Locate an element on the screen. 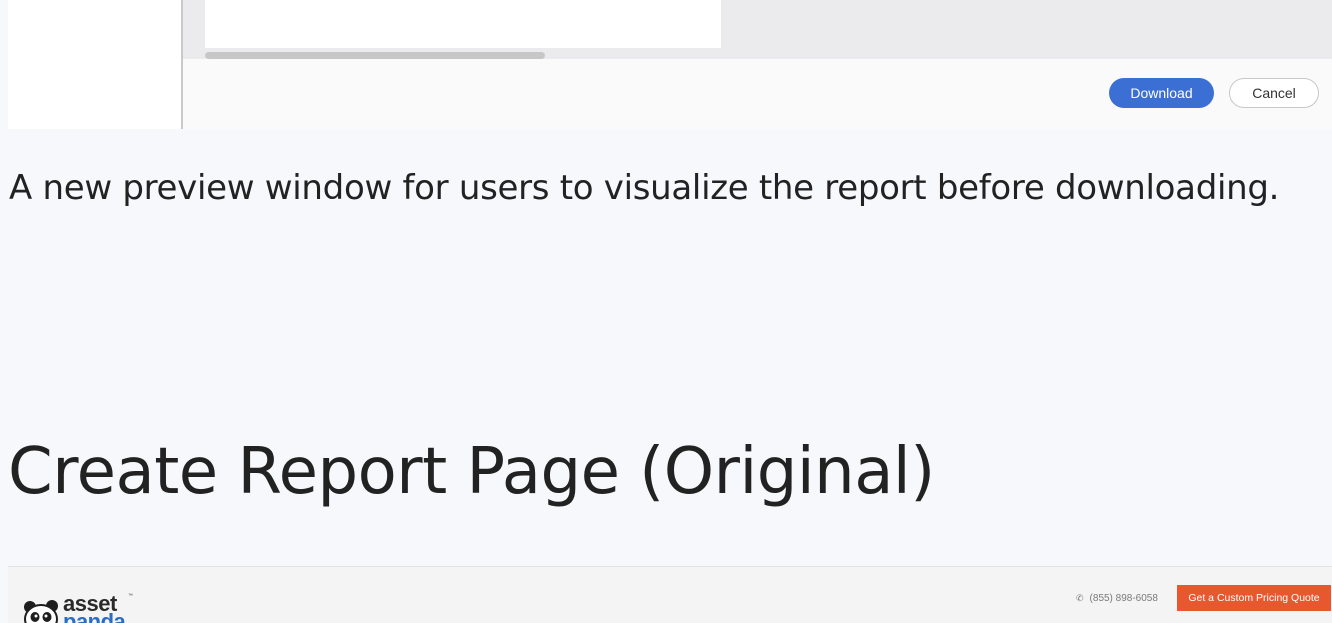 This screenshot has width=1332, height=623. cancel-button: Cancel is located at coordinates (1274, 93).